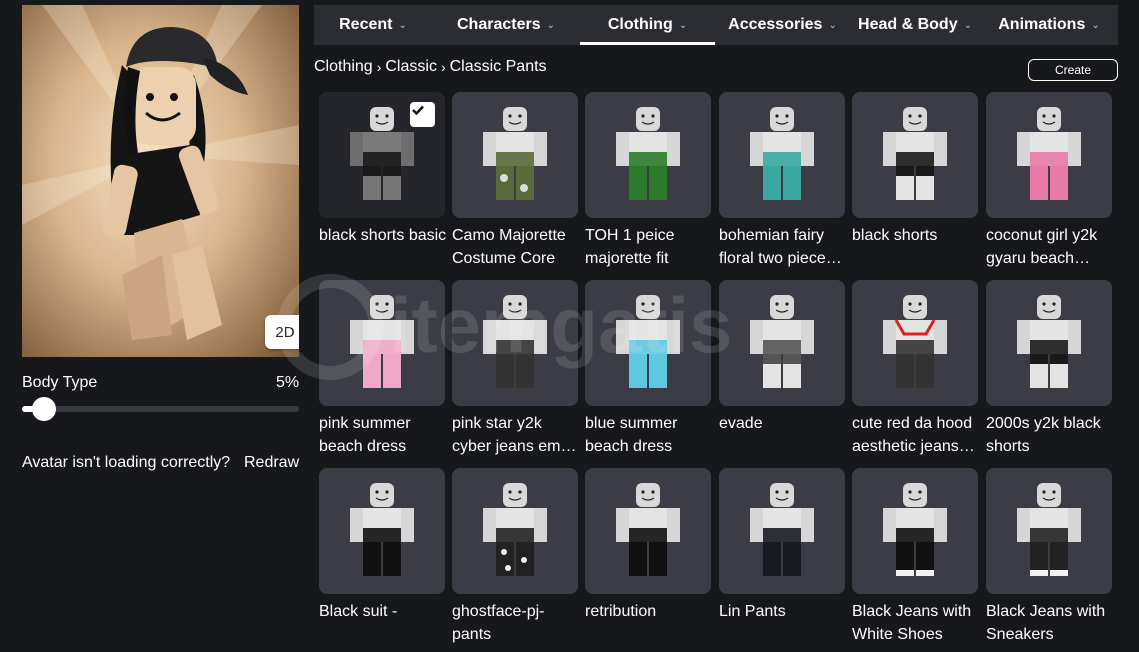 The width and height of the screenshot is (1139, 652). Describe the element at coordinates (160, 409) in the screenshot. I see `body-type-slider` at that location.